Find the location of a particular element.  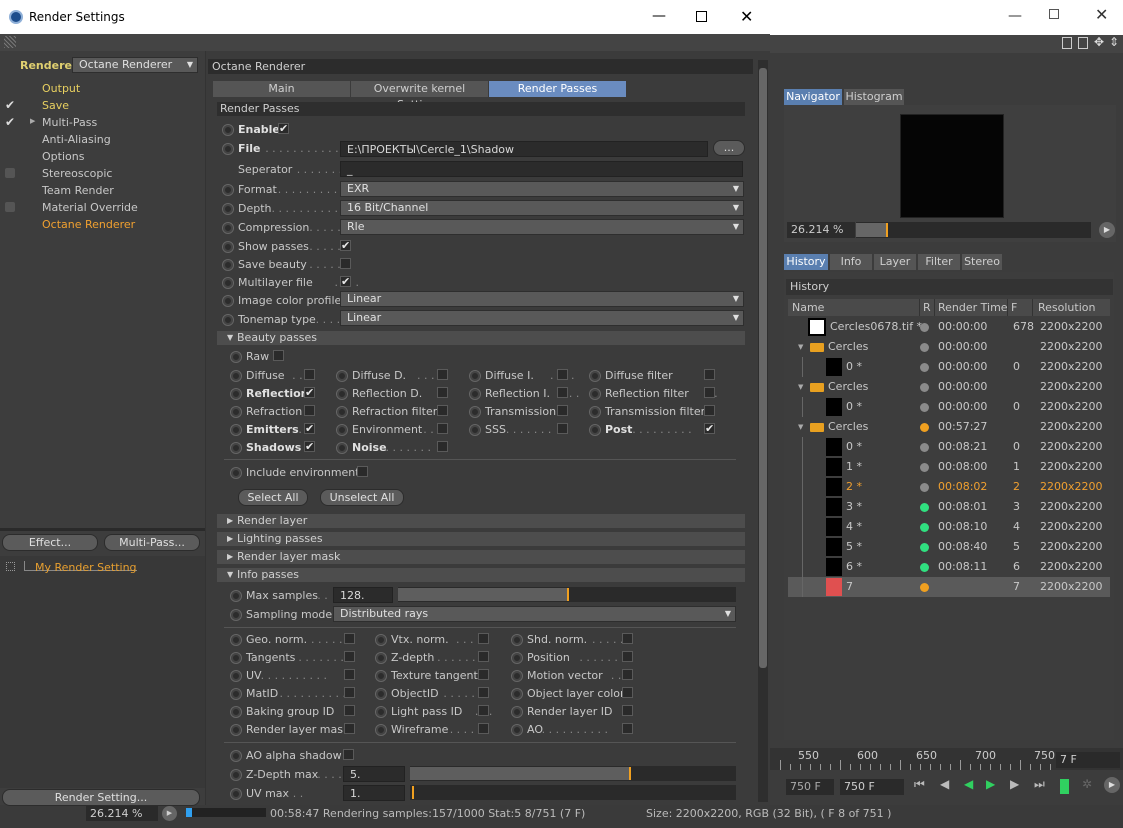

beauty-transmission-radio is located at coordinates (475, 412).